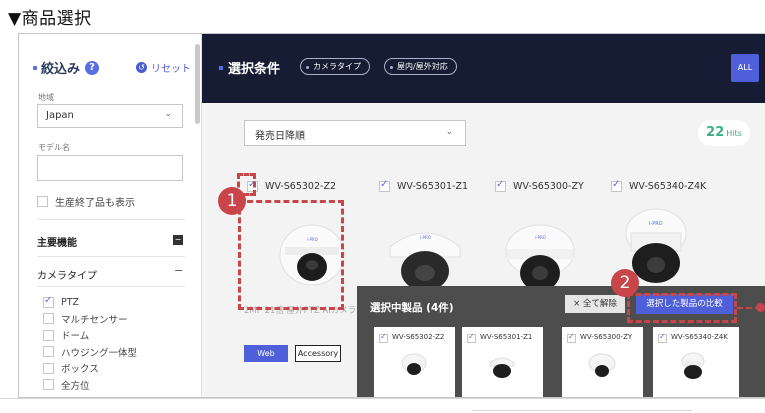  I want to click on all-button: ALL, so click(745, 68).